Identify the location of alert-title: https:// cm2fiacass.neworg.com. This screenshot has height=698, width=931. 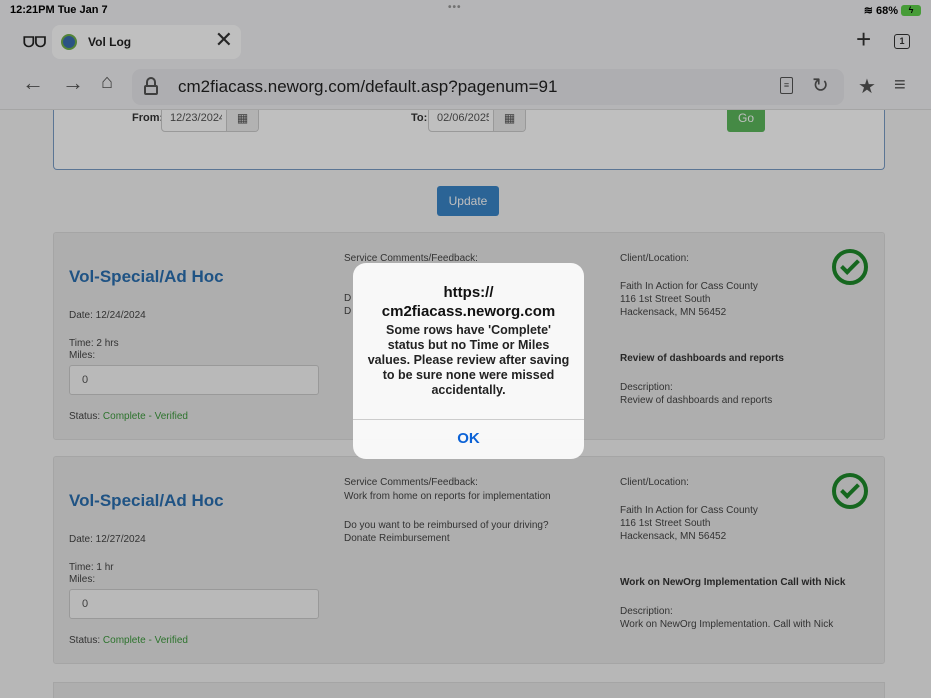
(468, 302).